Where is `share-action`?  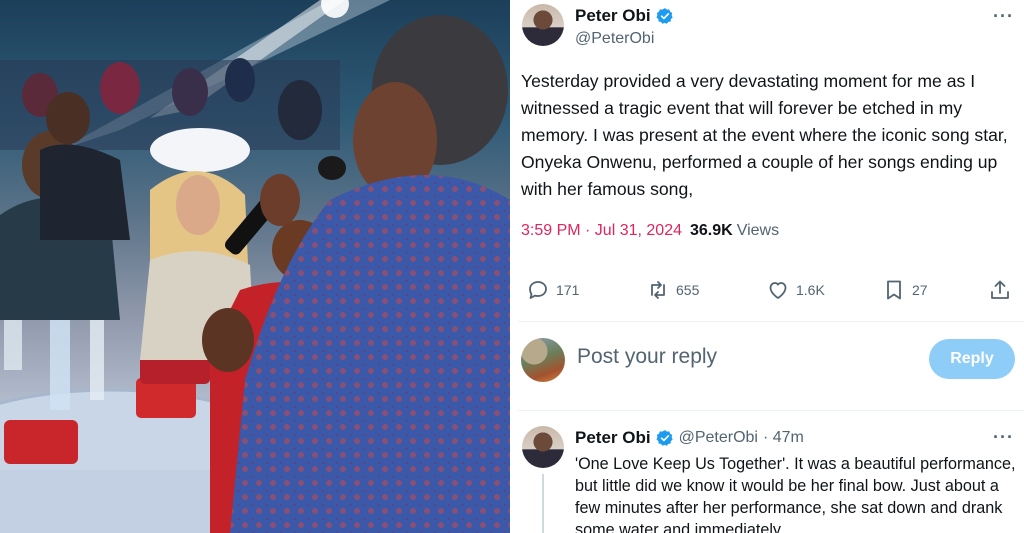
share-action is located at coordinates (1000, 290).